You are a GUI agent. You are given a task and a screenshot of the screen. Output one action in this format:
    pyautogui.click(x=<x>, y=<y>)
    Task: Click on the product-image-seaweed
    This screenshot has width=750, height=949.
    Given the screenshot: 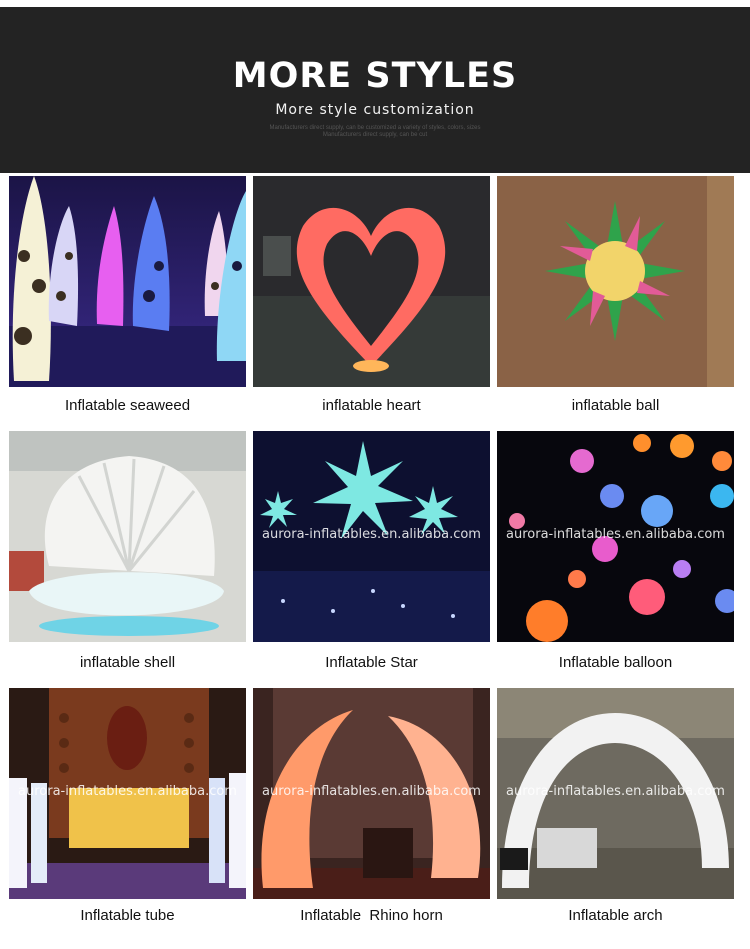 What is the action you would take?
    pyautogui.click(x=127, y=281)
    